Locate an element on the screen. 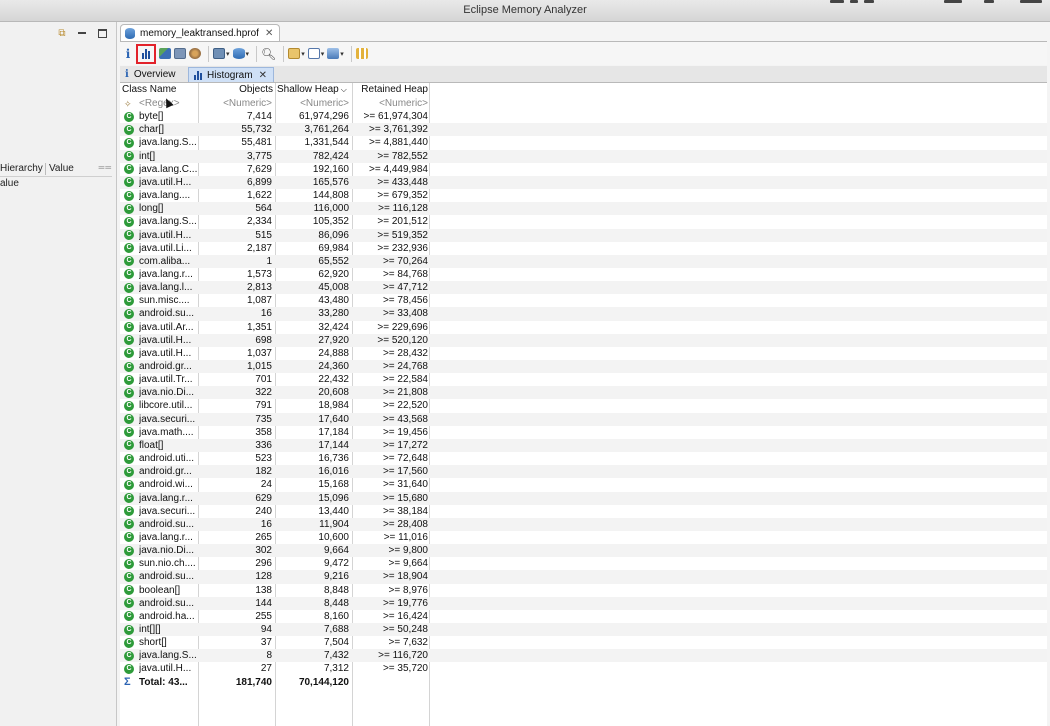 Image resolution: width=1050 pixels, height=726 pixels. table-row: Candroid.su... 16 33,280 >= 33,408 is located at coordinates (583, 314).